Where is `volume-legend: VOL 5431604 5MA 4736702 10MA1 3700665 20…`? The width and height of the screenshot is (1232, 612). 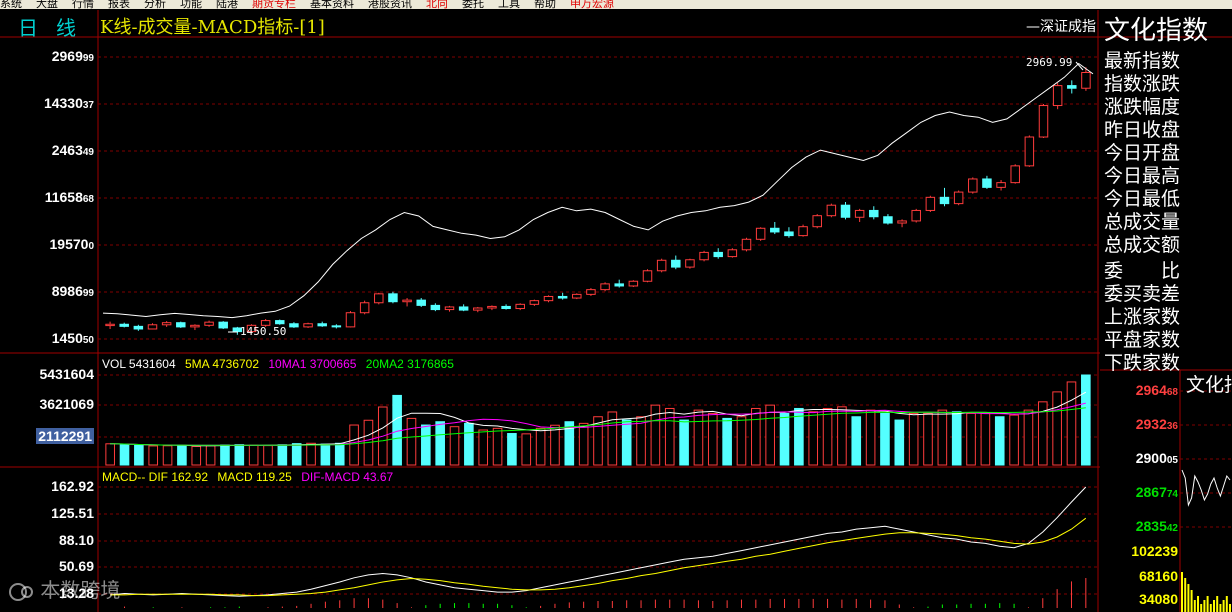 volume-legend: VOL 5431604 5MA 4736702 10MA1 3700665 20… is located at coordinates (281, 364).